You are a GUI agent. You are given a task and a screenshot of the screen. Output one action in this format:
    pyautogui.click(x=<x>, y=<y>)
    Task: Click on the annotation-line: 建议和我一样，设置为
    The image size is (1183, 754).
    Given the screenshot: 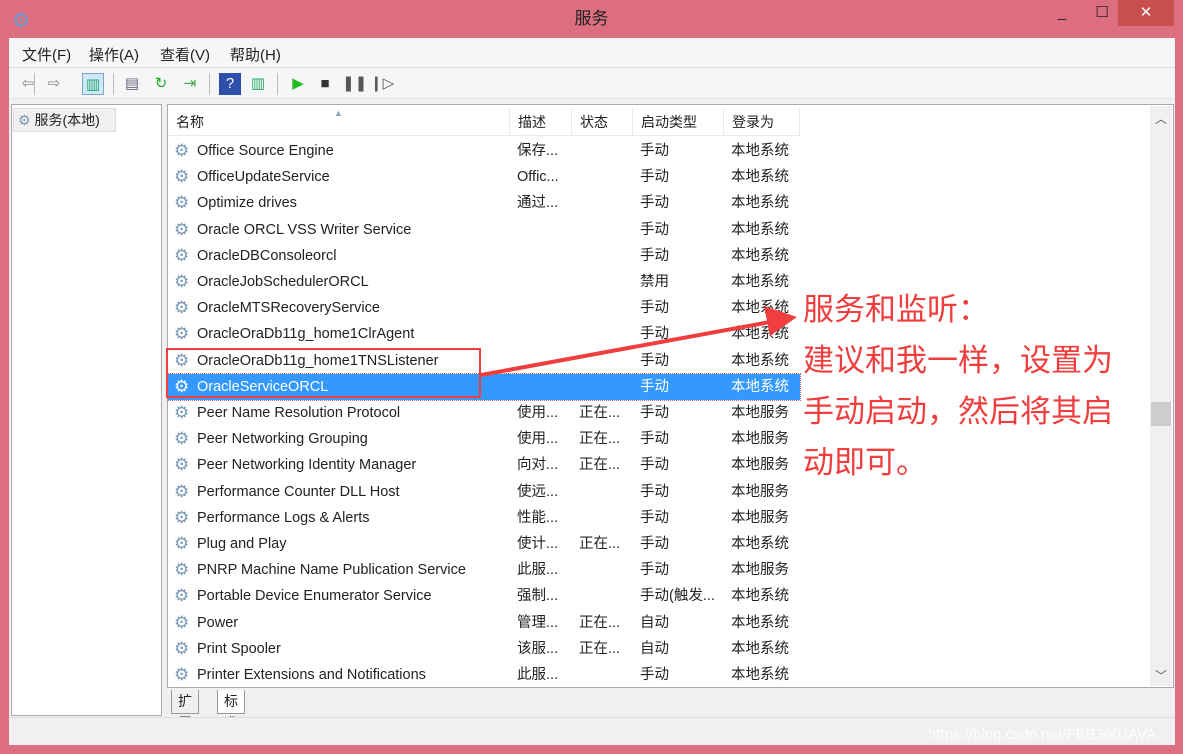 What is the action you would take?
    pyautogui.click(x=958, y=361)
    